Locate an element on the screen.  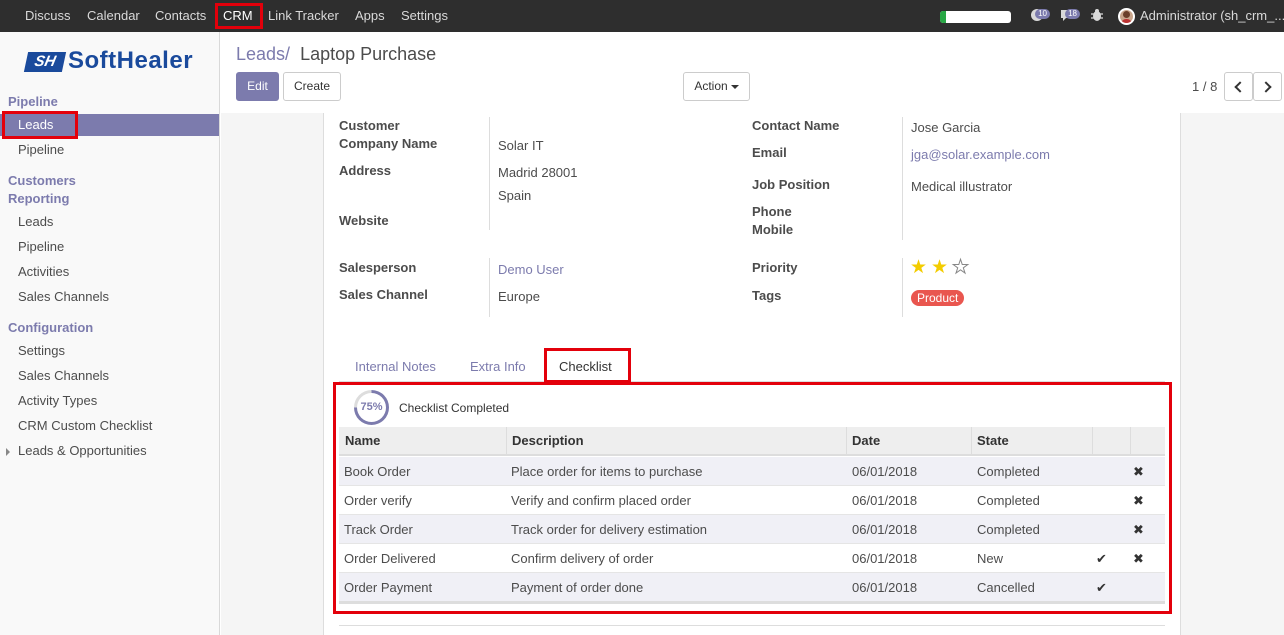
pager-previous-button is located at coordinates (1238, 86).